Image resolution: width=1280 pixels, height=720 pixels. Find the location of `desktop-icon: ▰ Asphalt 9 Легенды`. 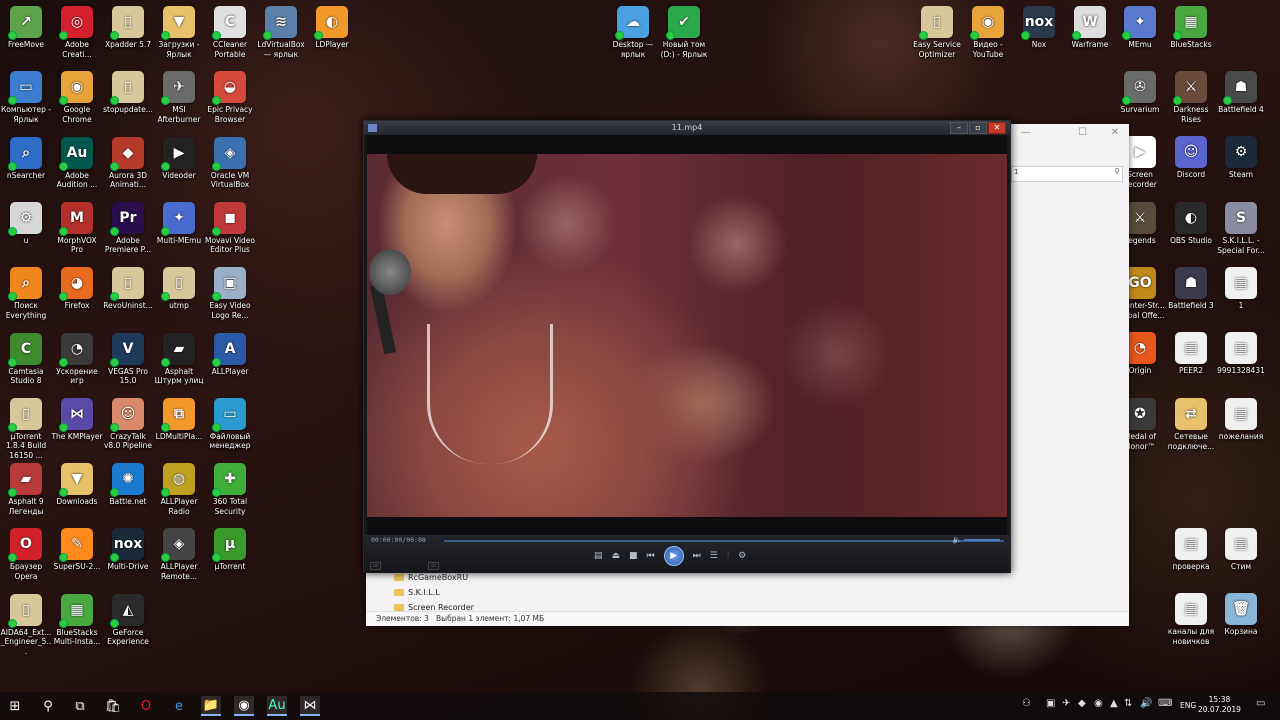

desktop-icon: ▰ Asphalt 9 Легенды is located at coordinates (26, 489).